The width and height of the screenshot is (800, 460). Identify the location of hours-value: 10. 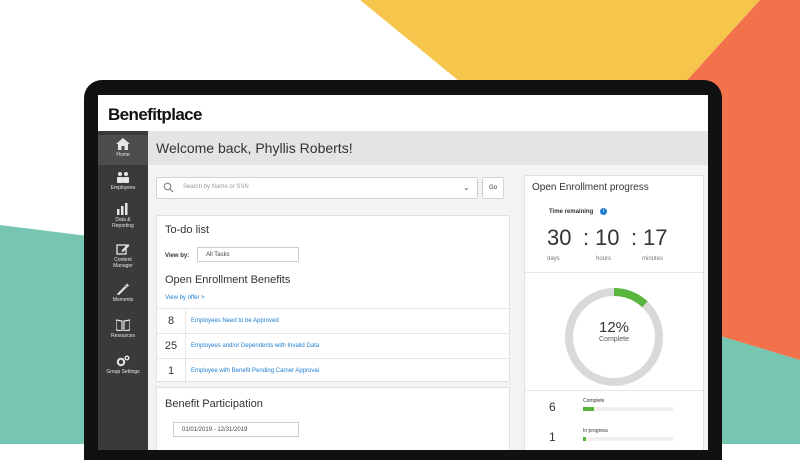
(607, 237).